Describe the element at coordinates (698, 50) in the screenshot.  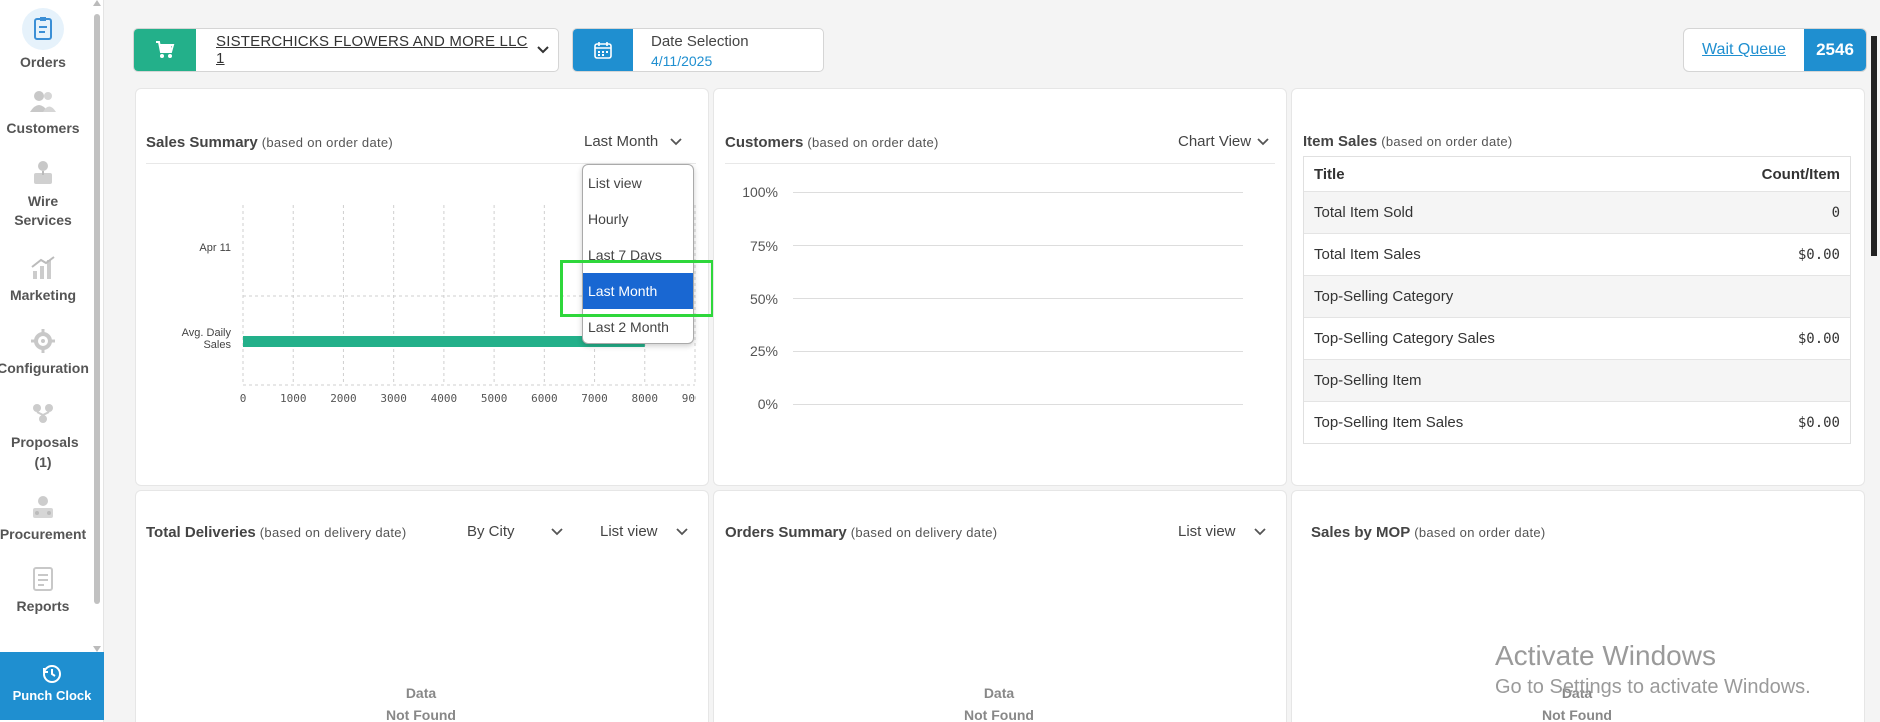
I see `date-selector: Date Selection 4/11/2025` at that location.